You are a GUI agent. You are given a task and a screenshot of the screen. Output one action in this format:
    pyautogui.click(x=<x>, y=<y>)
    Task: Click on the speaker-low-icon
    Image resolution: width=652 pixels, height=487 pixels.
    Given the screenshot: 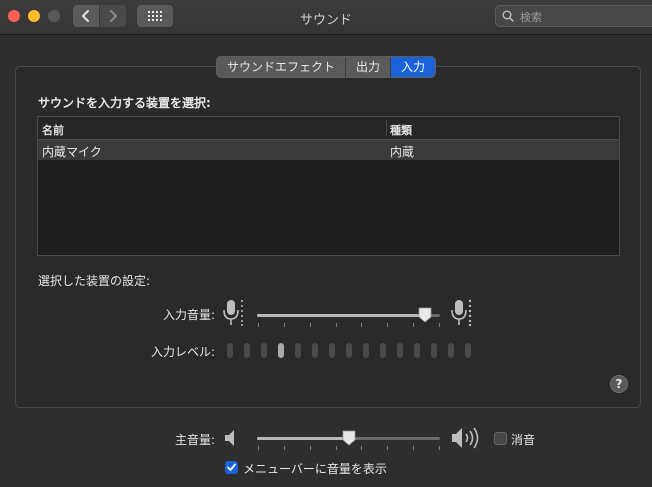 What is the action you would take?
    pyautogui.click(x=229, y=438)
    